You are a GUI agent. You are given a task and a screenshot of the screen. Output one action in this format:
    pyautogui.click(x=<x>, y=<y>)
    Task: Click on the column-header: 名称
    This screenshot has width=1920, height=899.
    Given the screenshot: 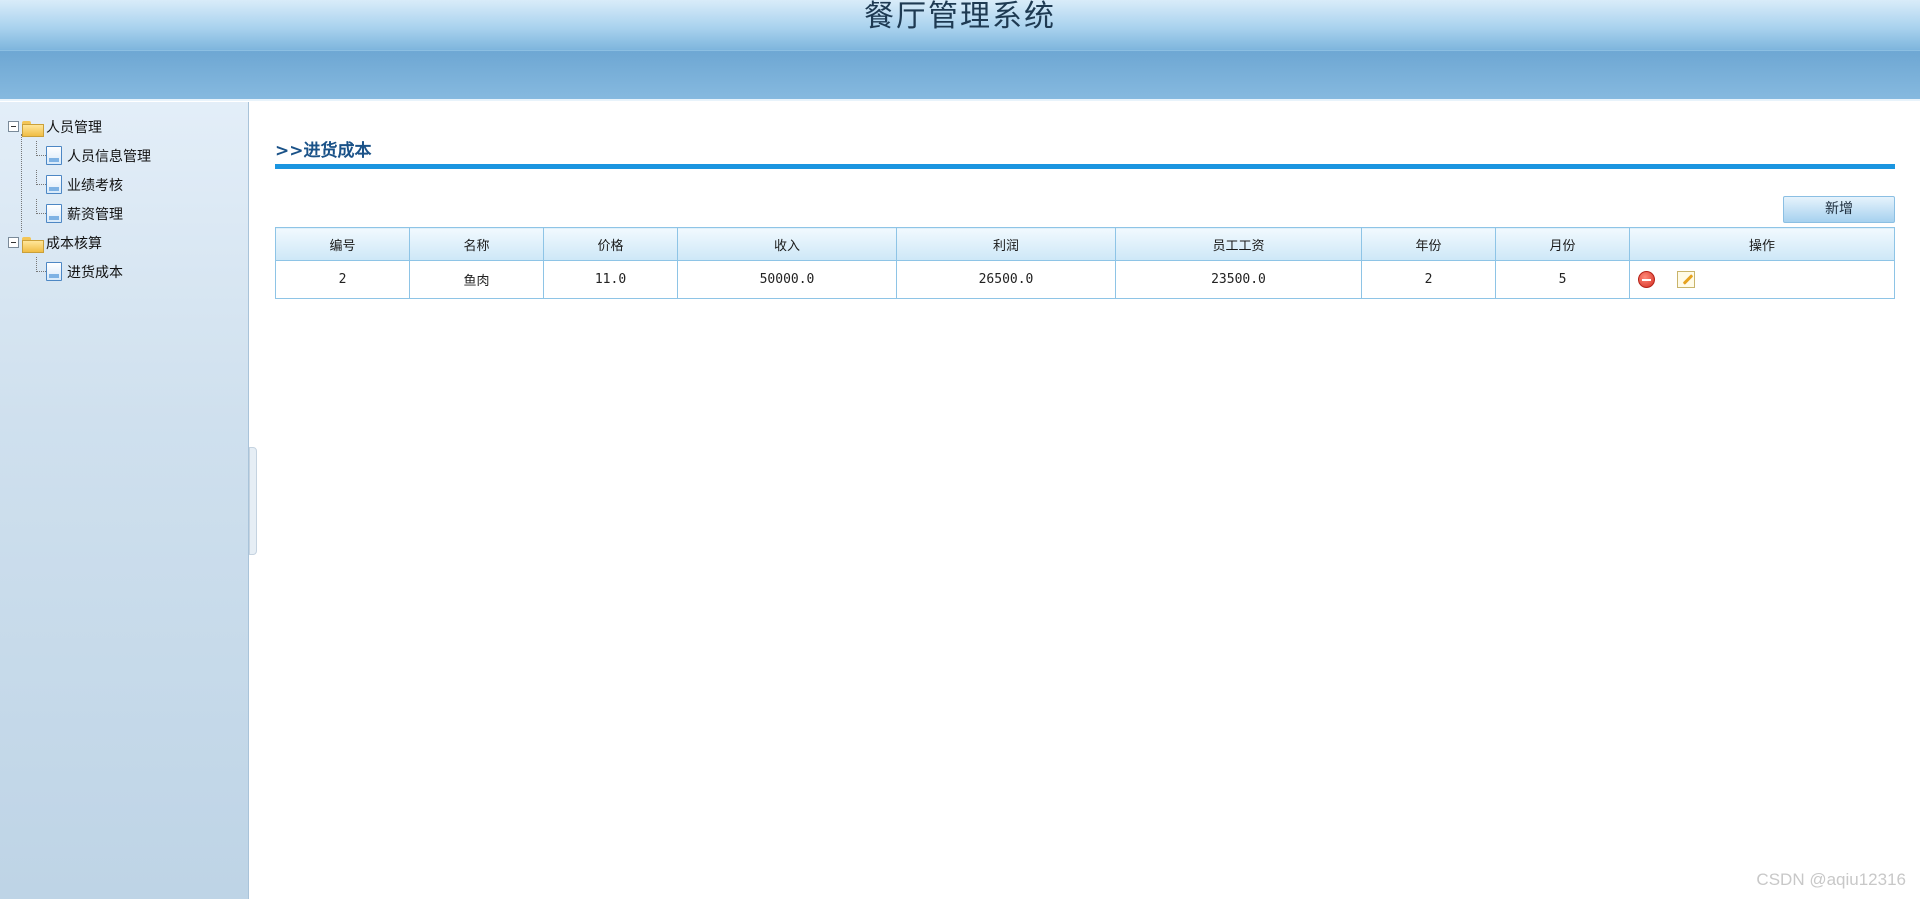 What is the action you would take?
    pyautogui.click(x=476, y=244)
    